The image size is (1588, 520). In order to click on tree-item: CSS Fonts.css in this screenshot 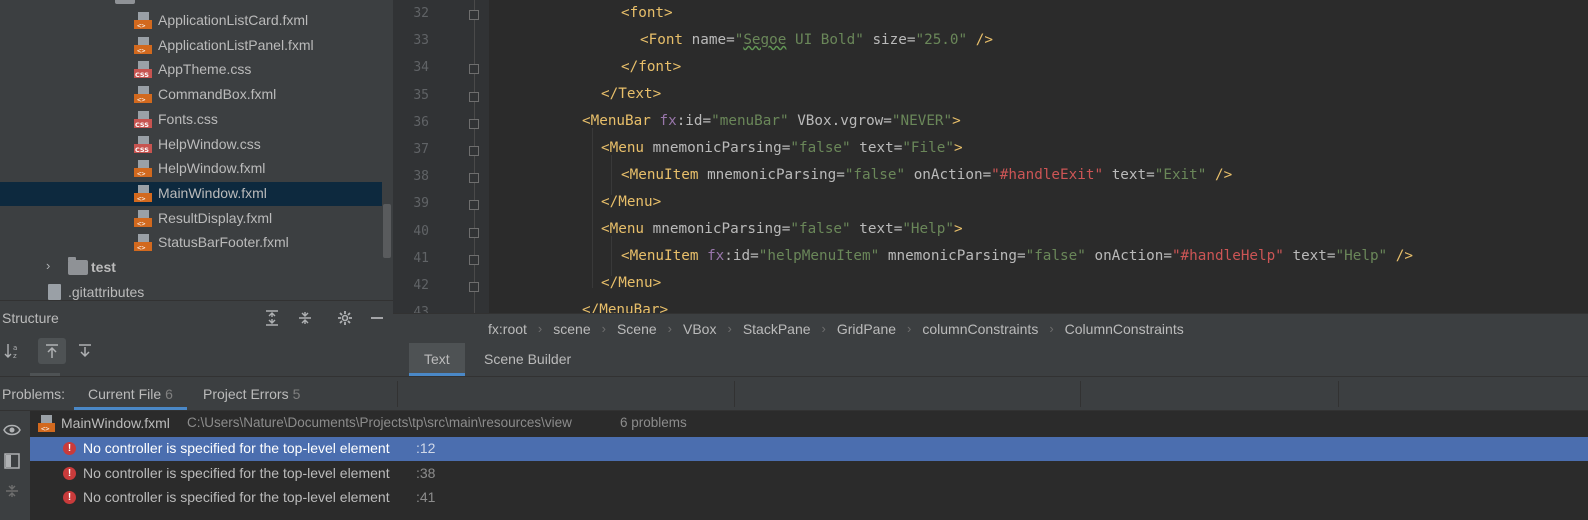, I will do `click(191, 120)`.